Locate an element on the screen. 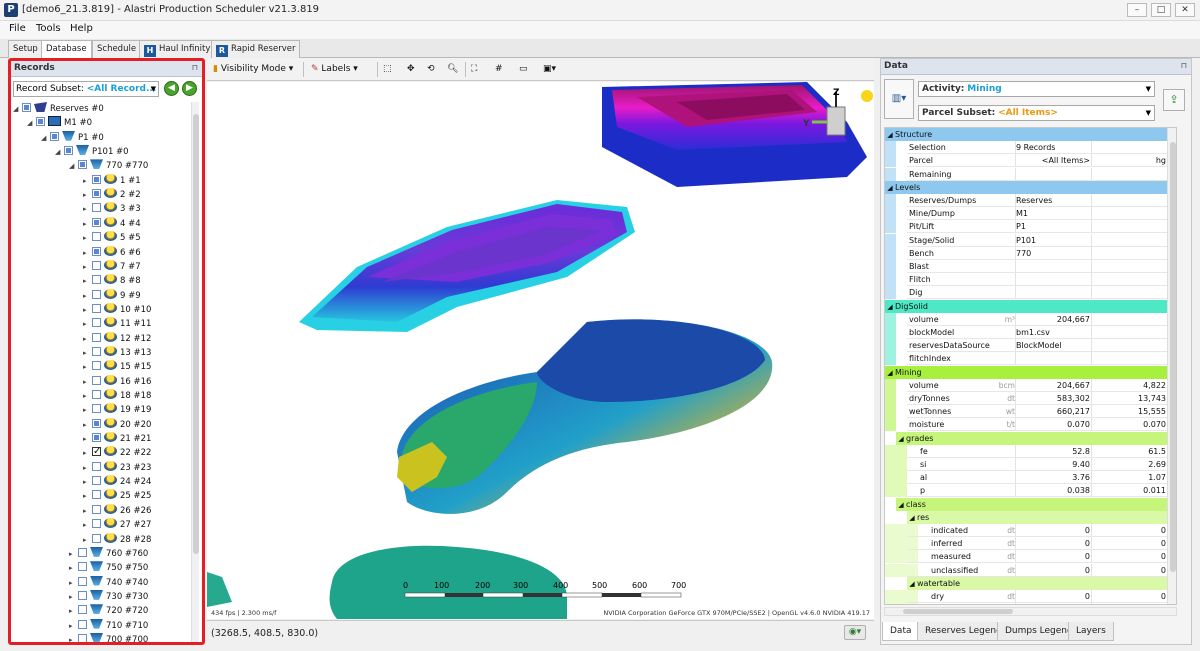 The height and width of the screenshot is (651, 1200). activity-dropdown: Activity: Mining ▼ is located at coordinates (1036, 89).